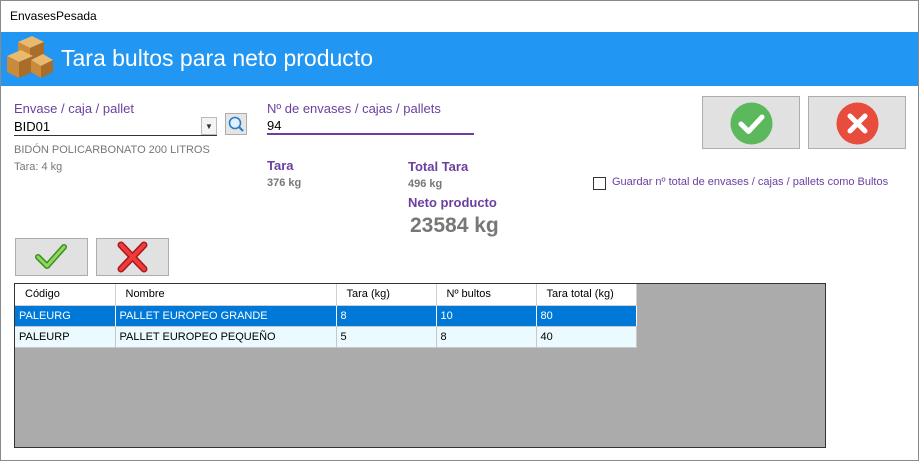 Image resolution: width=919 pixels, height=461 pixels. I want to click on total-tara-label: Total Tara, so click(438, 166).